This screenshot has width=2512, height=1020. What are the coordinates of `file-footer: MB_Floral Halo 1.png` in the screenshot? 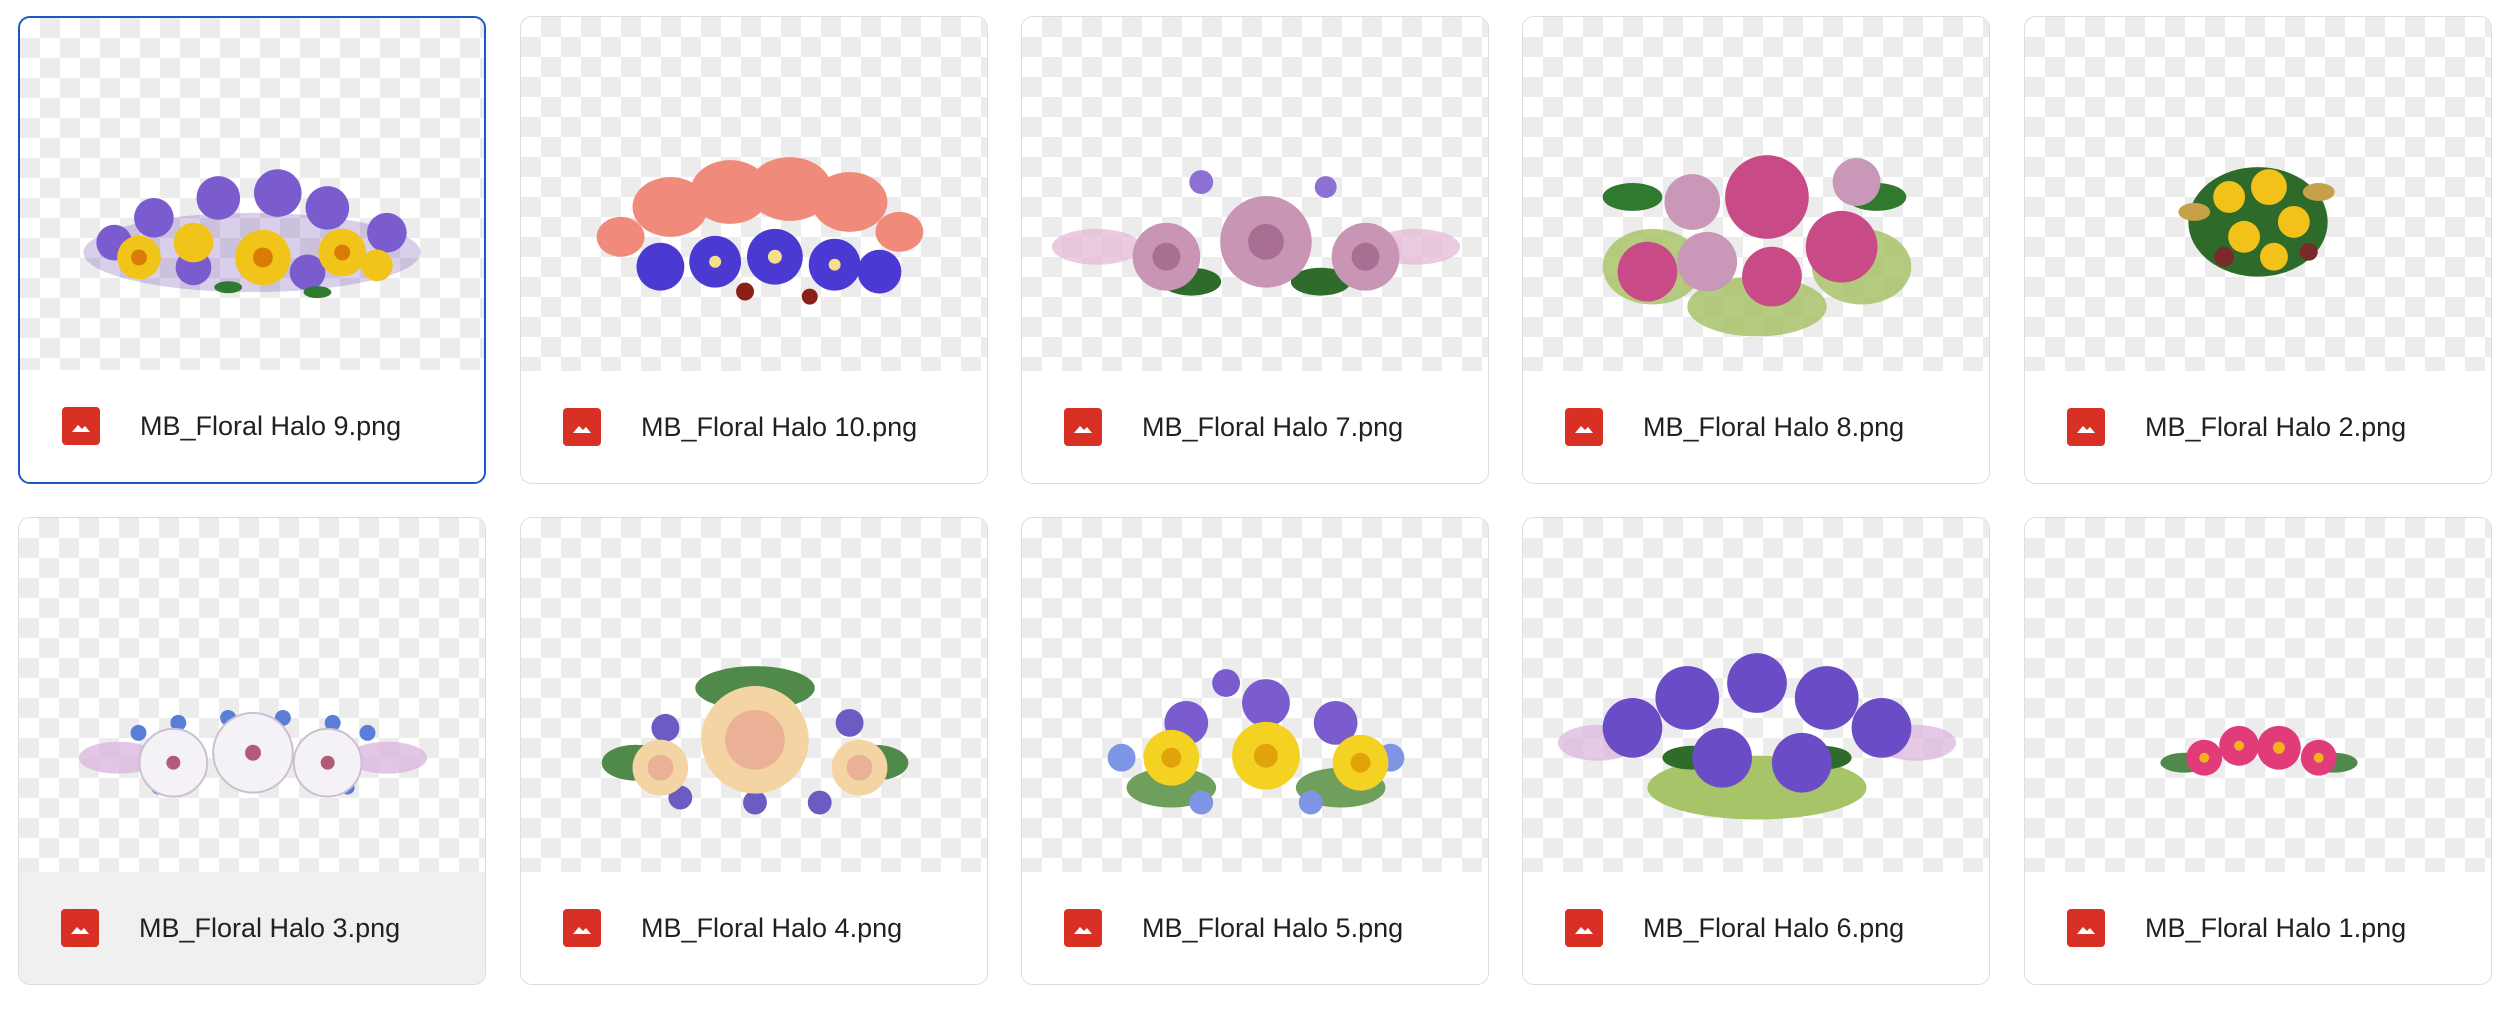 It's located at (2258, 928).